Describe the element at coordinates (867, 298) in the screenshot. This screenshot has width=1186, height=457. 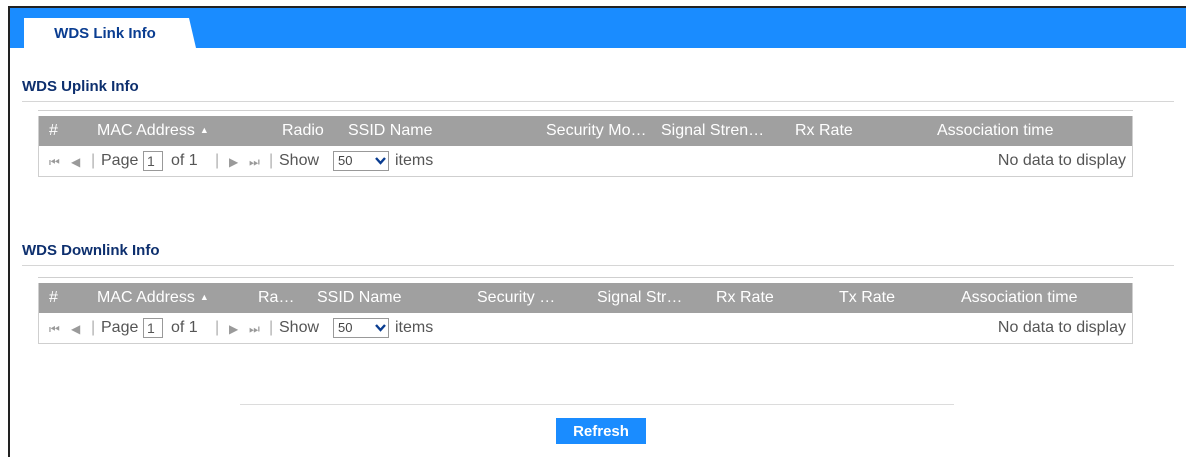
I see `downlink-col-tx-rate: Tx Rate` at that location.